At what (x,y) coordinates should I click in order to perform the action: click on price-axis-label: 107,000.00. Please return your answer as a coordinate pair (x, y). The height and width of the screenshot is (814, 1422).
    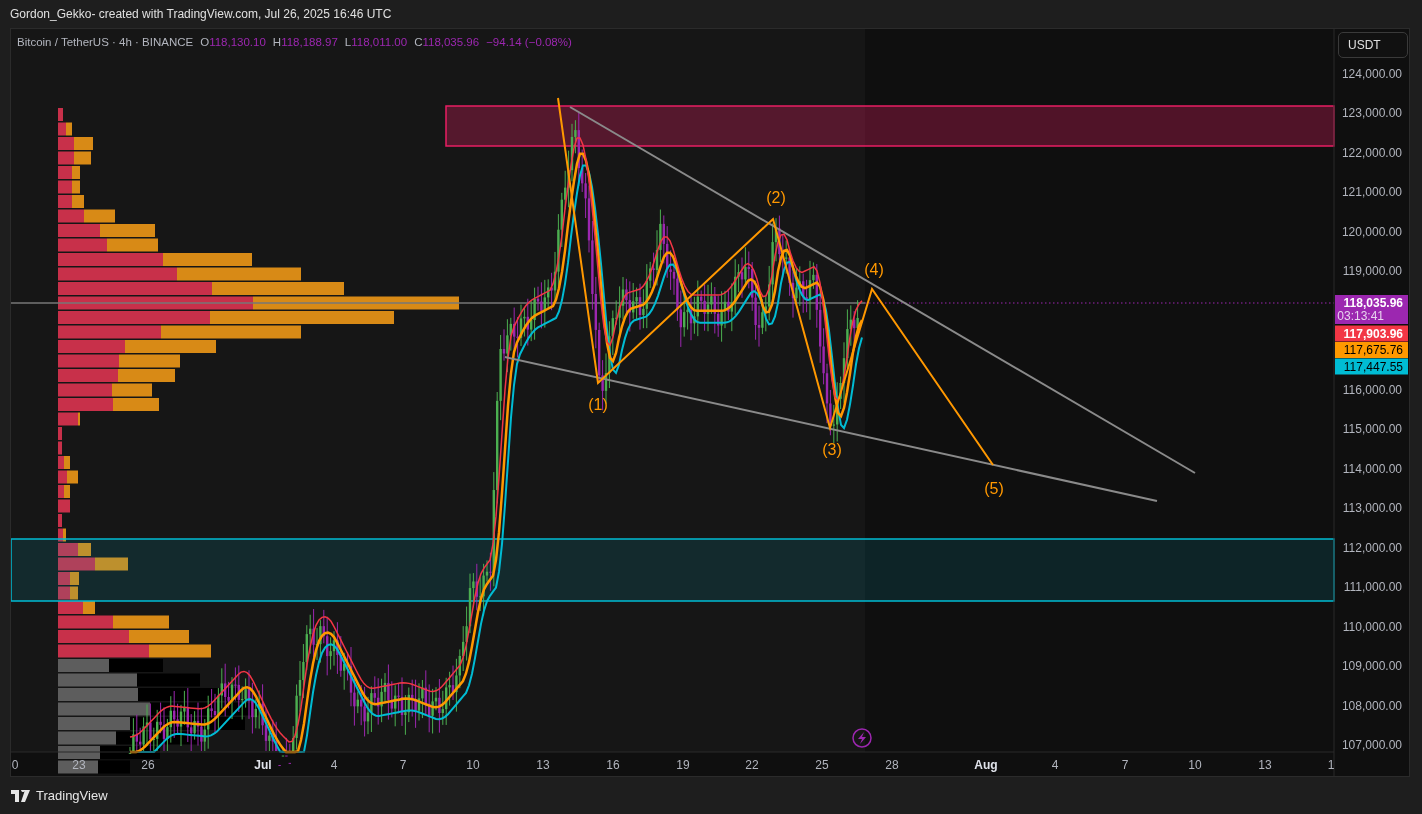
    Looking at the image, I should click on (1371, 745).